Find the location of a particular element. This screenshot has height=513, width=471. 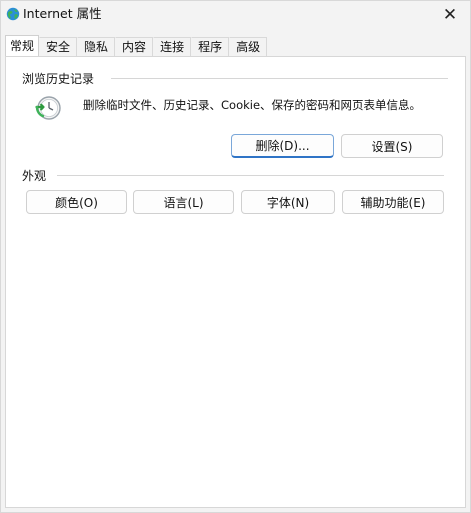

clock-refresh-icon is located at coordinates (48, 108).